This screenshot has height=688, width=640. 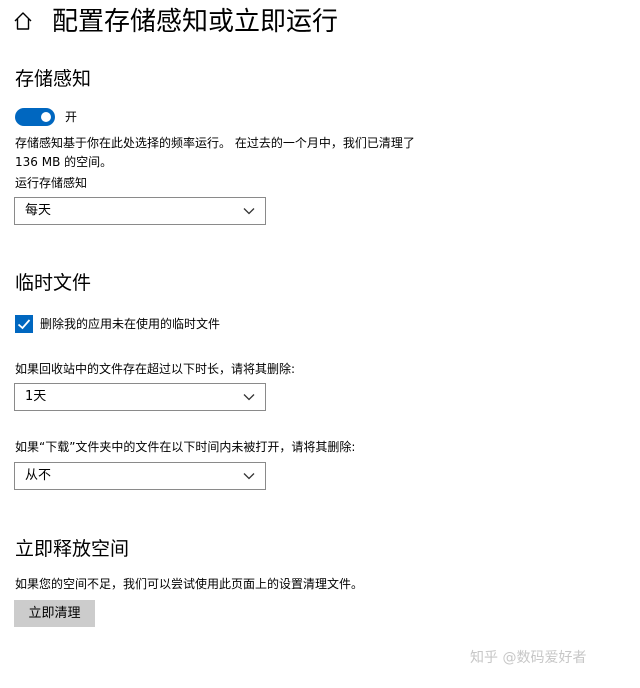 What do you see at coordinates (140, 476) in the screenshot?
I see `downloads-duration-dropdown: 从不` at bounding box center [140, 476].